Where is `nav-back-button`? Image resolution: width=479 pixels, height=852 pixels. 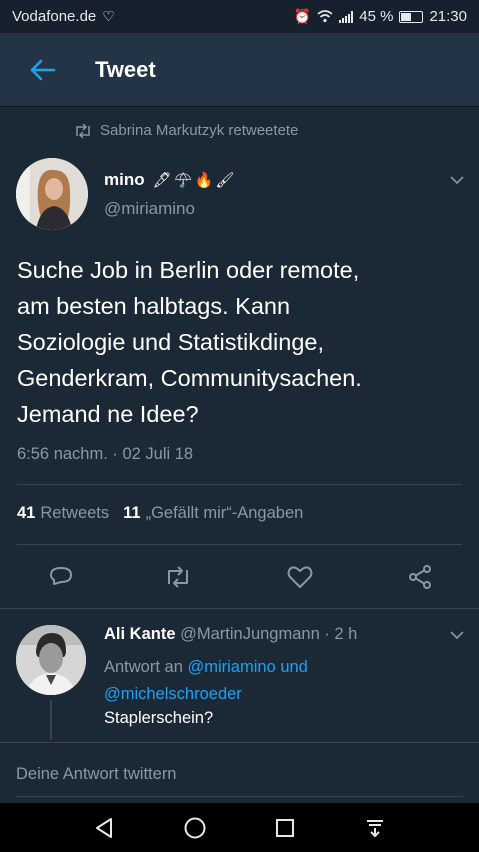
nav-back-button is located at coordinates (104, 828).